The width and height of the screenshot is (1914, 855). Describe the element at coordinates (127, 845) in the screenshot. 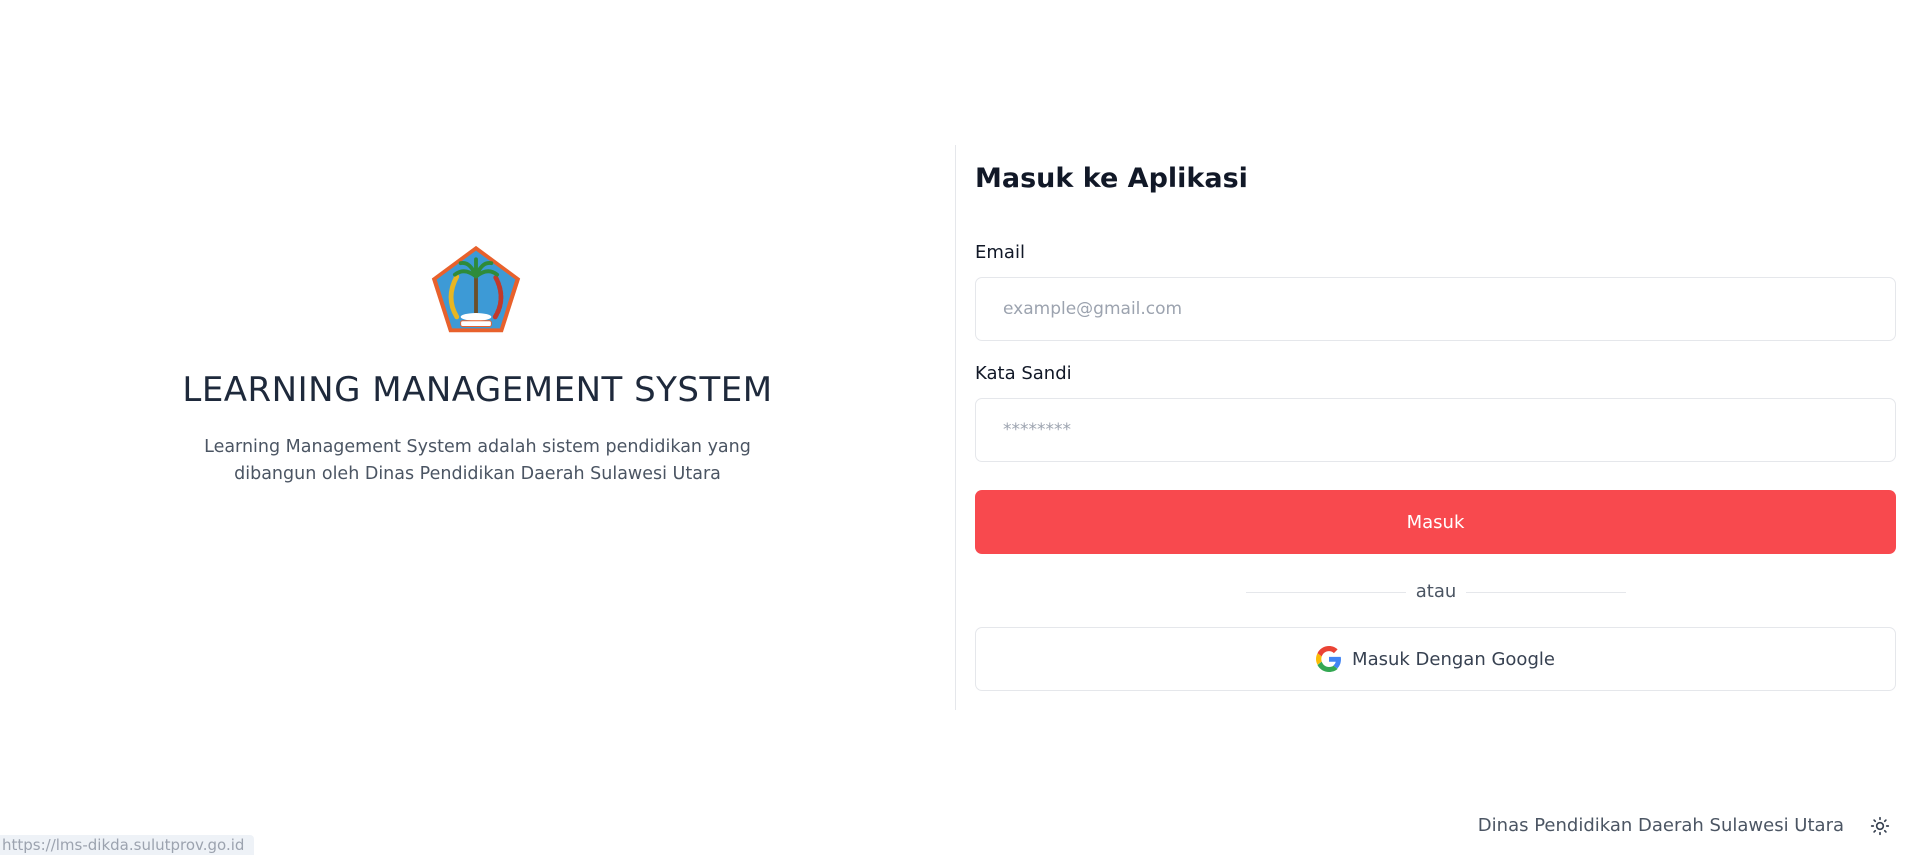

I see `status-bar-url: https://lms-dikda.sulutprov.go.id` at that location.